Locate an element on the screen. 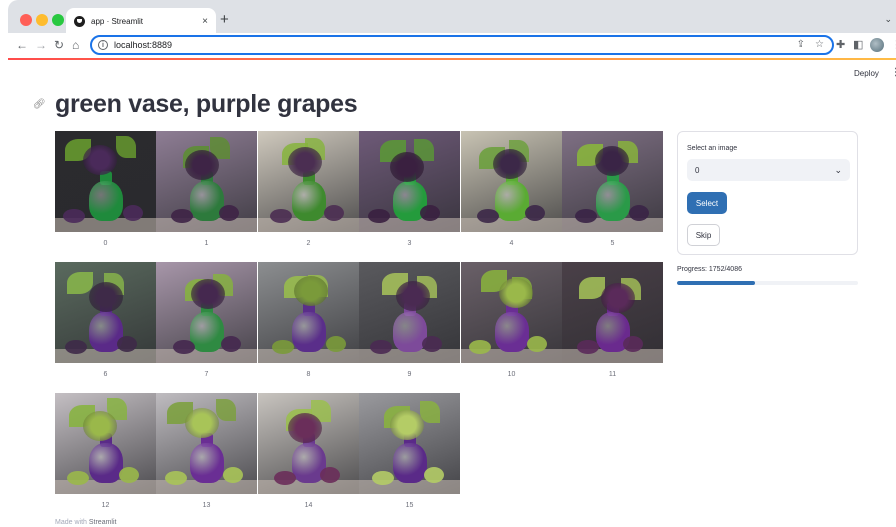  image-thumbnail: 5 is located at coordinates (612, 189).